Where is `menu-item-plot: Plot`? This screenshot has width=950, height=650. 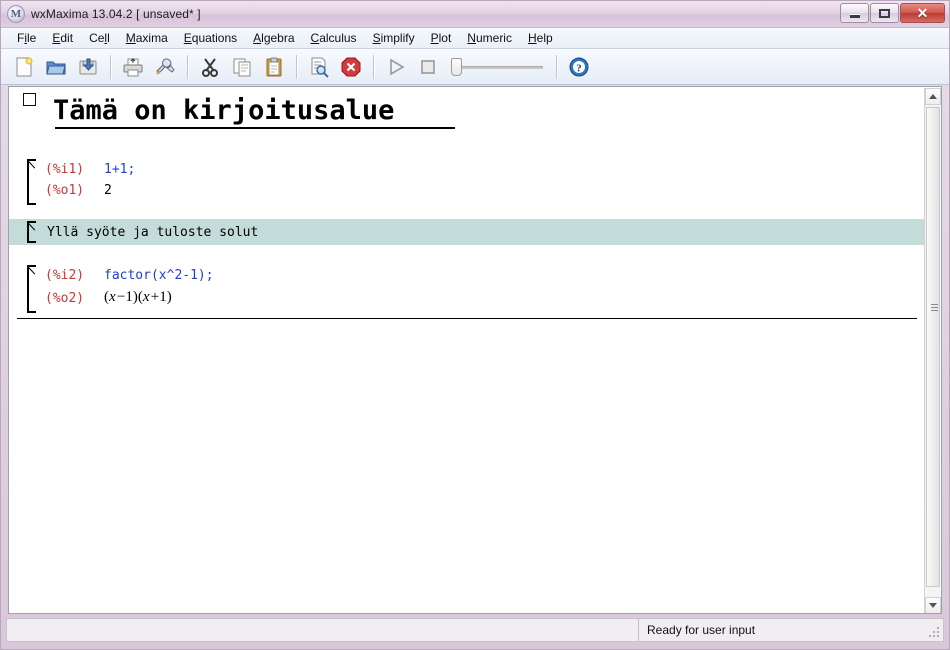
menu-item-plot: Plot is located at coordinates (441, 38).